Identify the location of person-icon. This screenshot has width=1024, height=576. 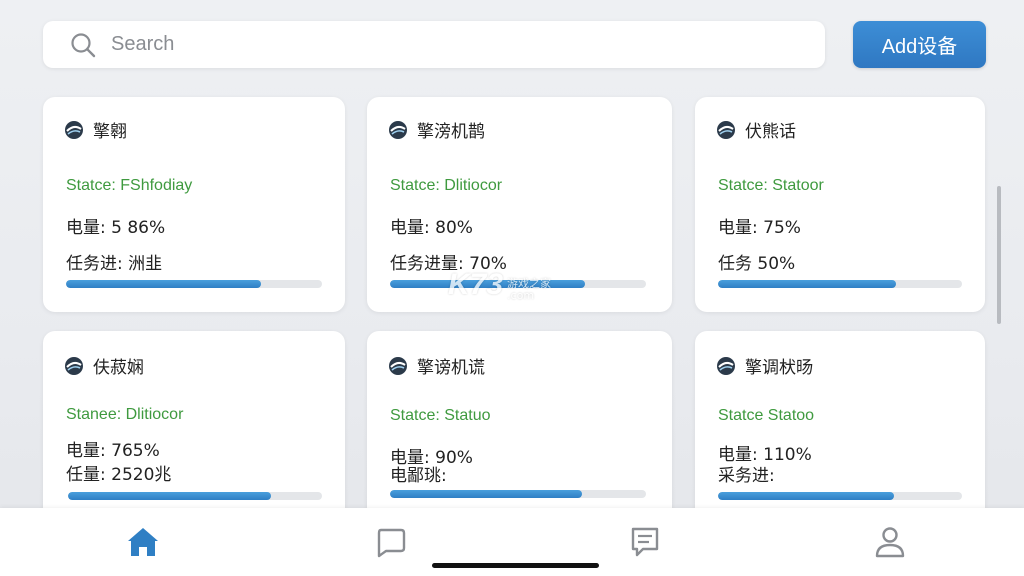
(890, 542).